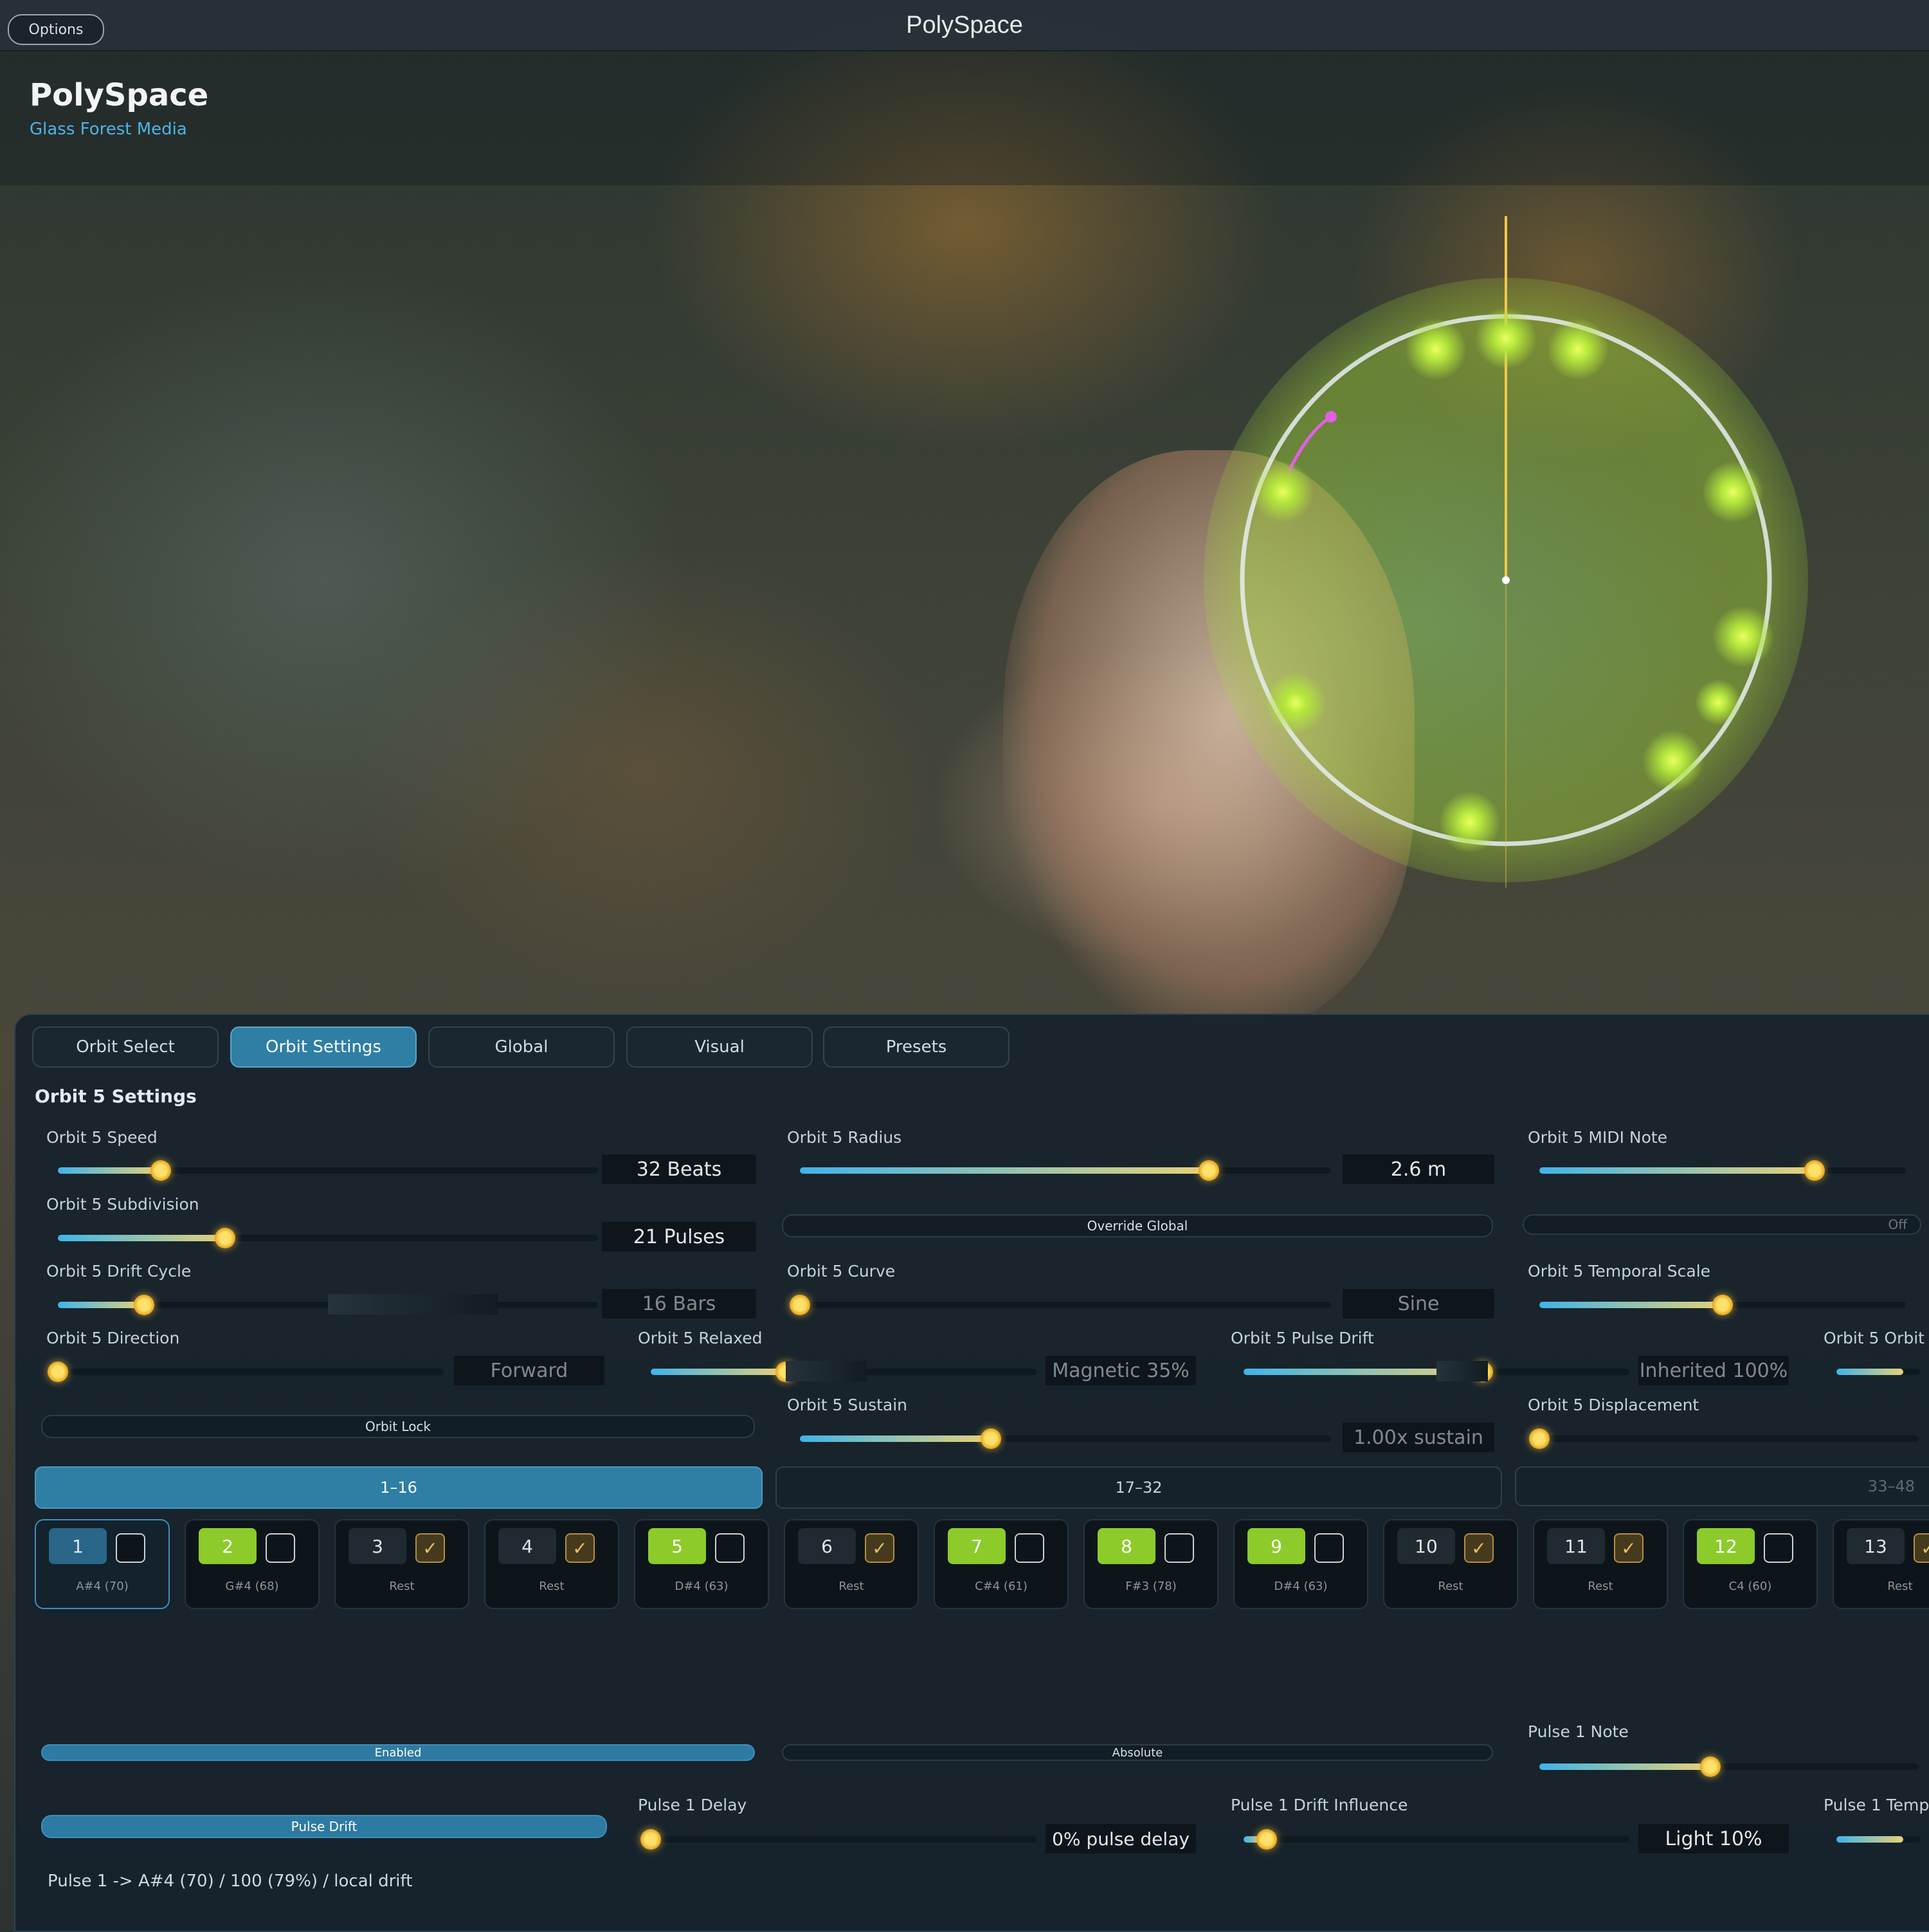 The height and width of the screenshot is (1932, 1929). What do you see at coordinates (1137, 1752) in the screenshot?
I see `absolute-button: Absolute` at bounding box center [1137, 1752].